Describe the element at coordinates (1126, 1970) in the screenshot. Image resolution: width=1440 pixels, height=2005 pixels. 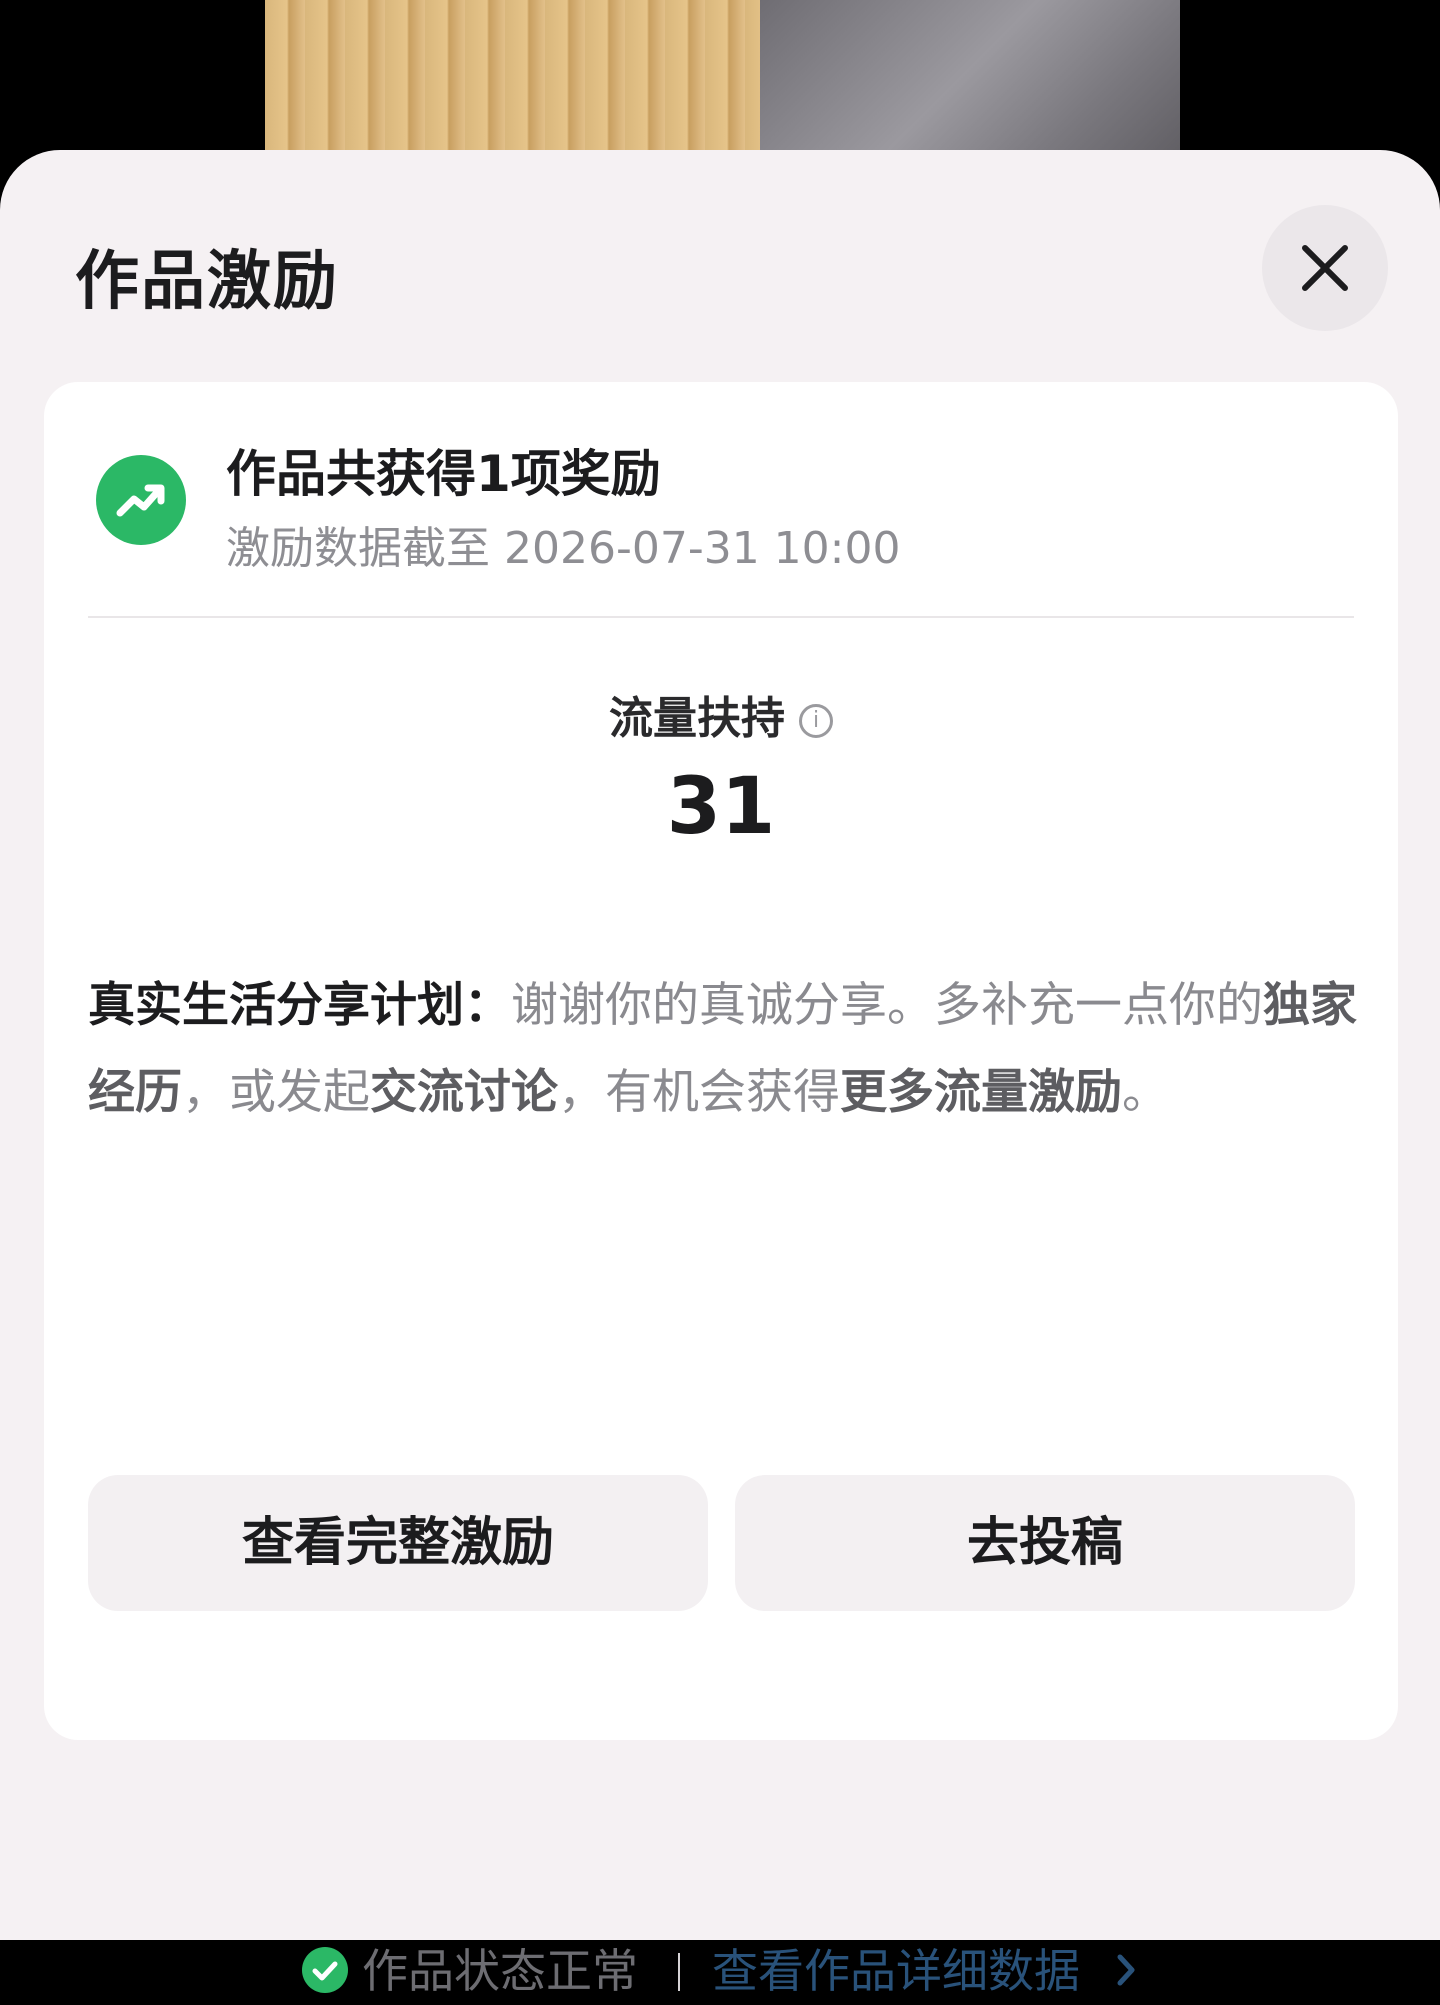
I see `chevron-right-icon` at that location.